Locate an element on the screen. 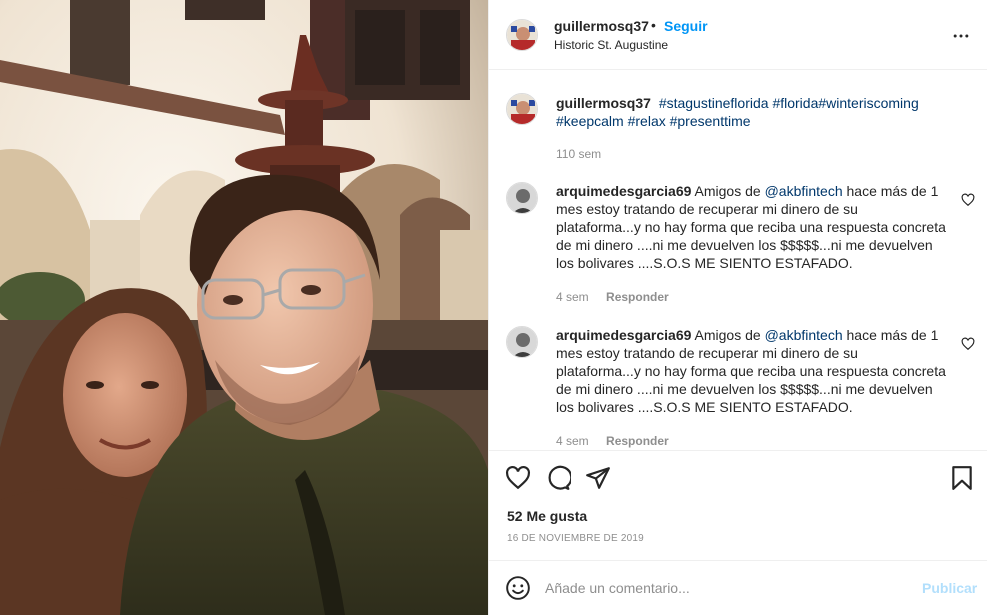  bookmark-icon is located at coordinates (962, 478).